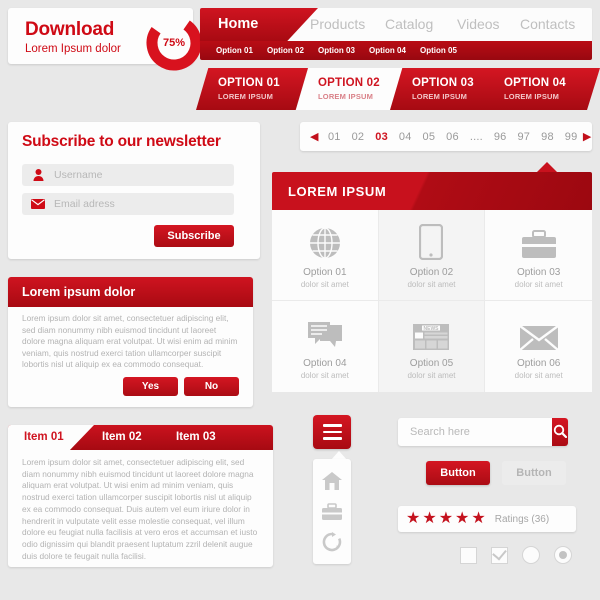 The image size is (600, 600). I want to click on search-button, so click(560, 432).